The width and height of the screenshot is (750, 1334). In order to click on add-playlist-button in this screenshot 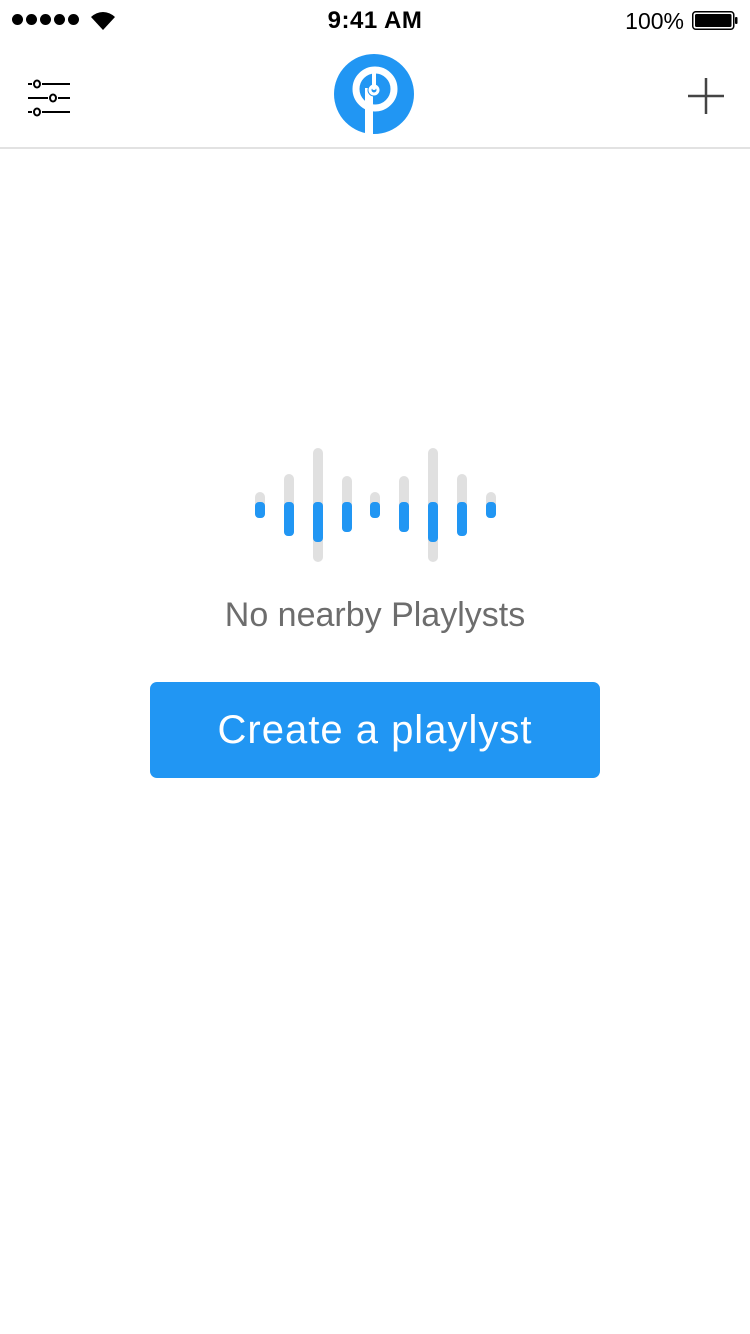, I will do `click(706, 96)`.